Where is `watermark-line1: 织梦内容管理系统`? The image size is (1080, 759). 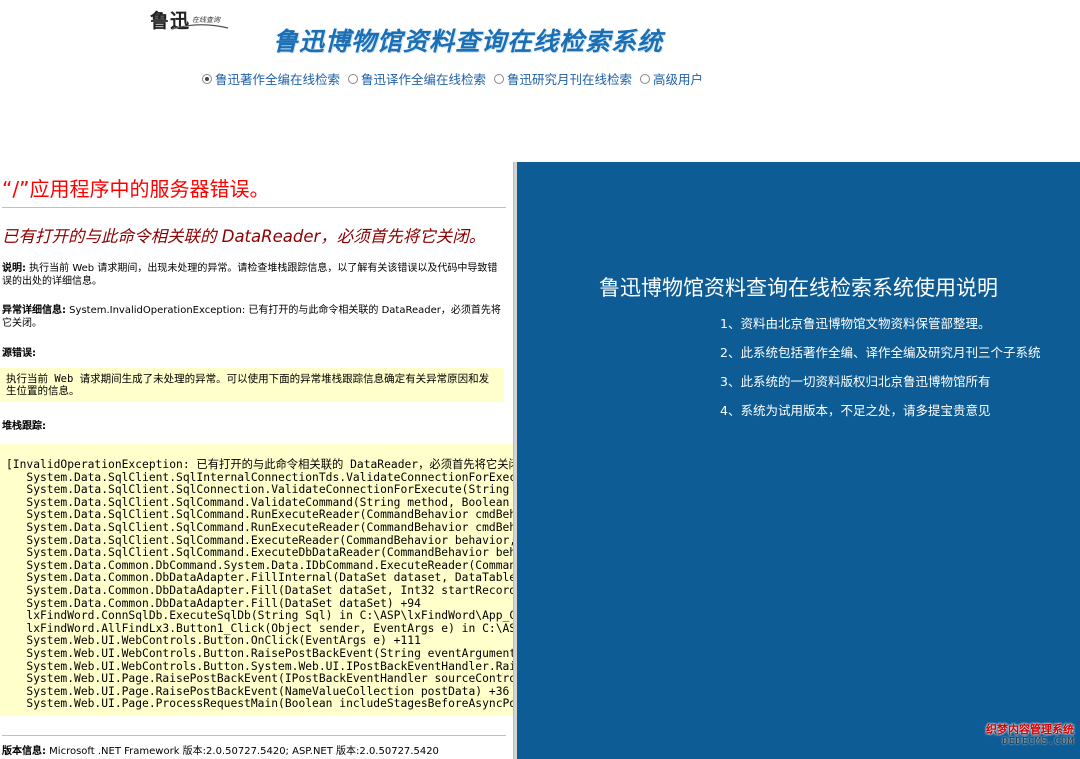
watermark-line1: 织梦内容管理系统 is located at coordinates (1030, 729).